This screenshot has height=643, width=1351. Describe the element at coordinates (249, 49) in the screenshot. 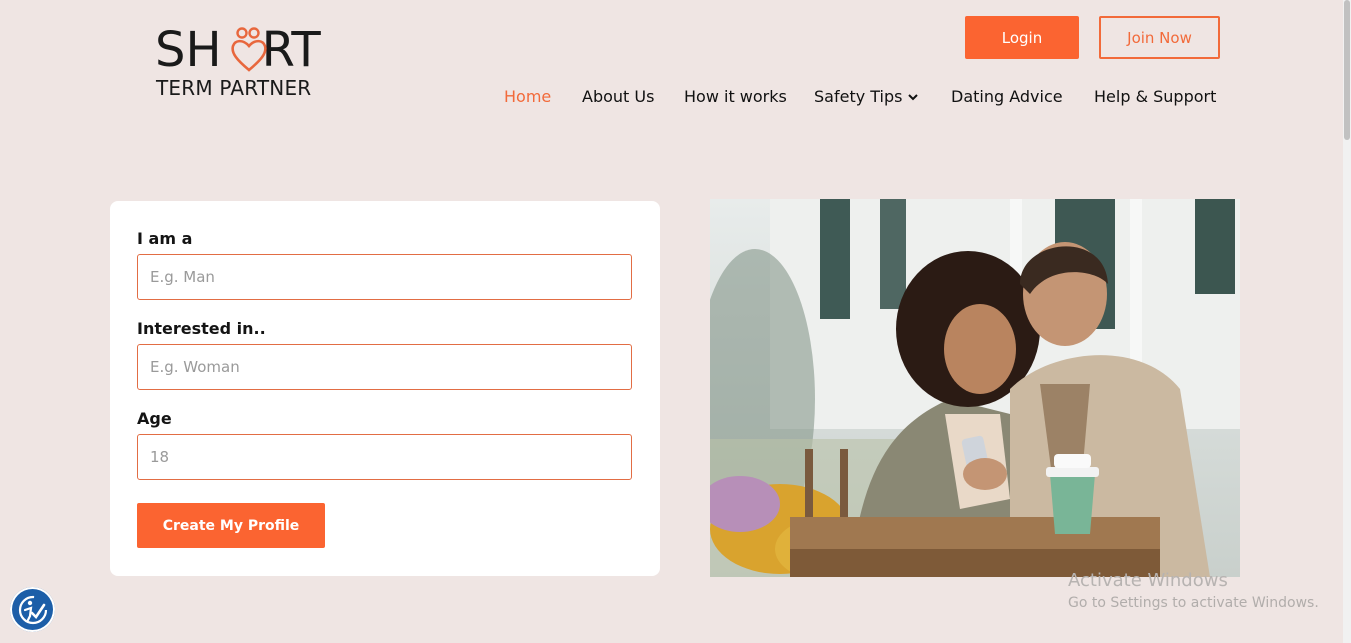

I see `heart-people-icon` at that location.